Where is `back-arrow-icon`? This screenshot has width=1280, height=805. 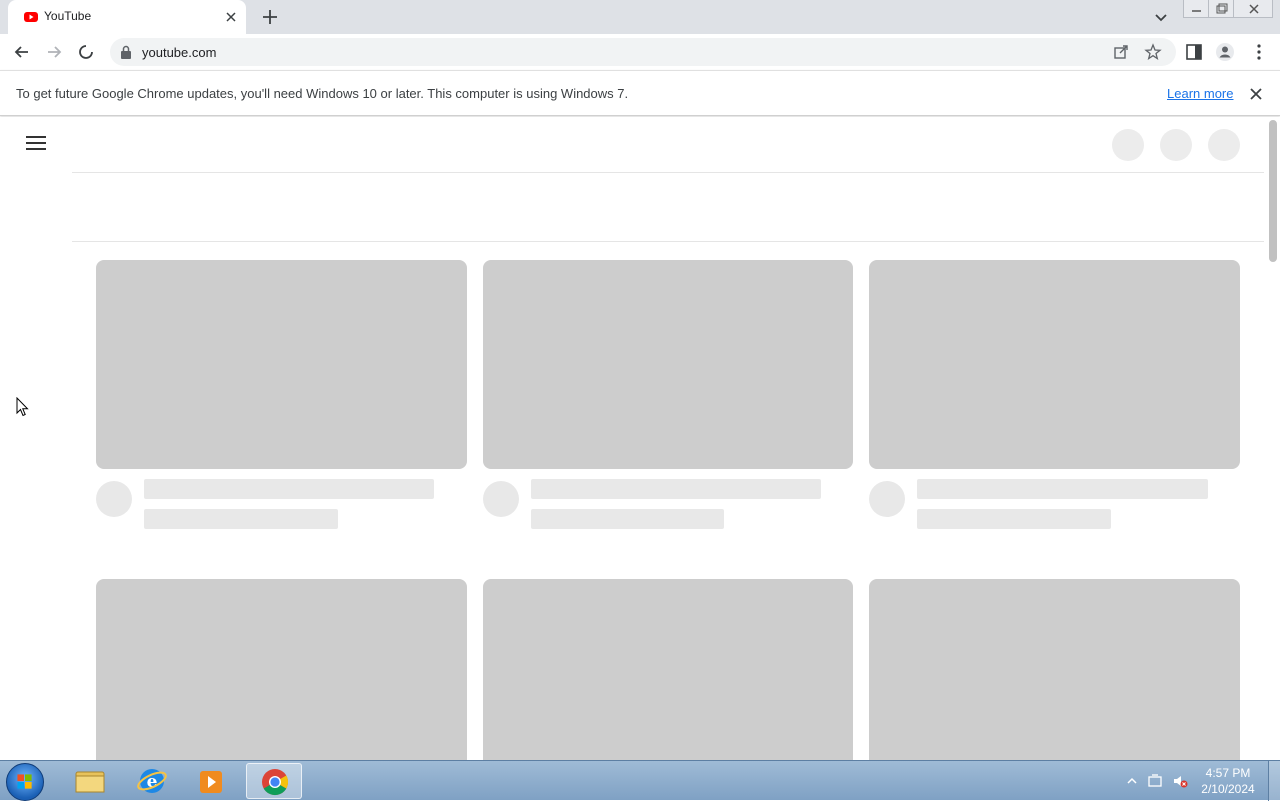
back-arrow-icon is located at coordinates (22, 52).